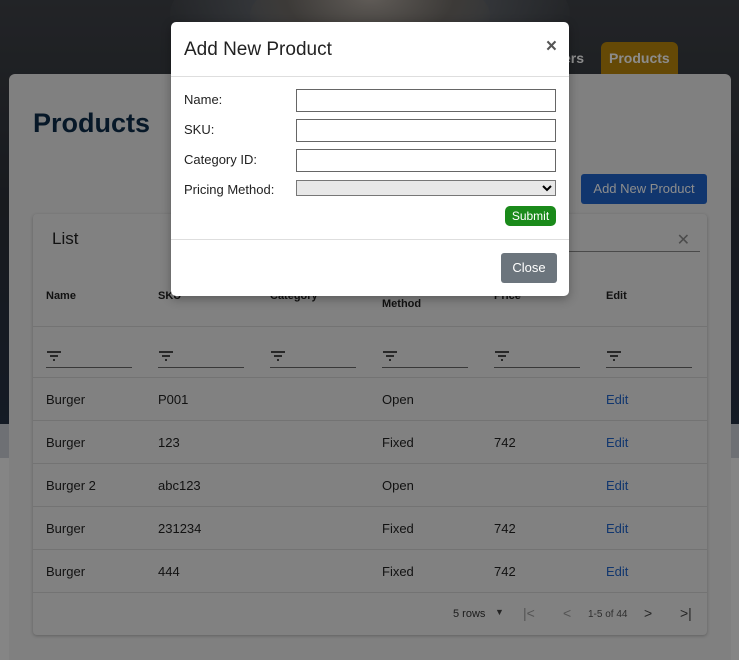 This screenshot has height=660, width=739. I want to click on close-icon: ×, so click(551, 47).